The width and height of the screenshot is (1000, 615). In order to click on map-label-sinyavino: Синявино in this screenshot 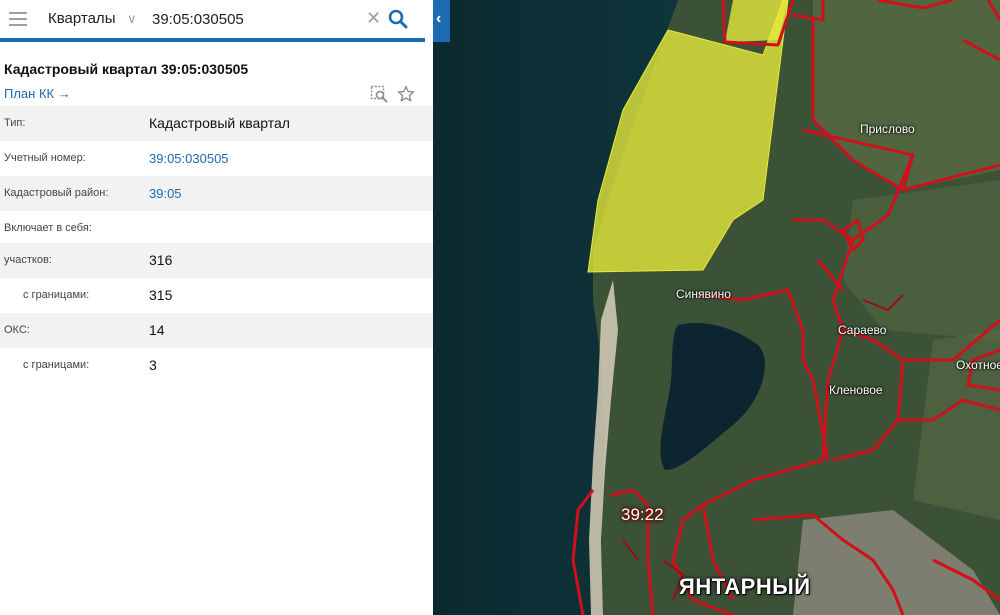, I will do `click(703, 294)`.